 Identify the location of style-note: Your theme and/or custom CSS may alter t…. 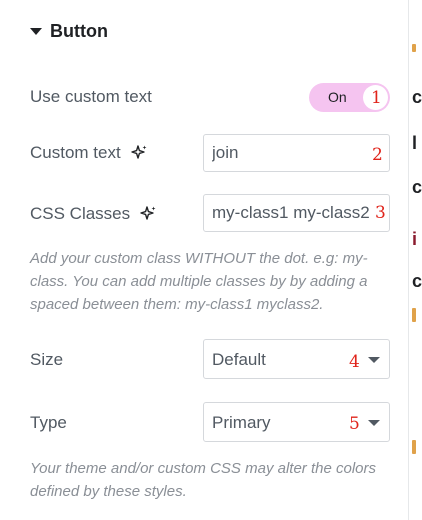
(203, 480).